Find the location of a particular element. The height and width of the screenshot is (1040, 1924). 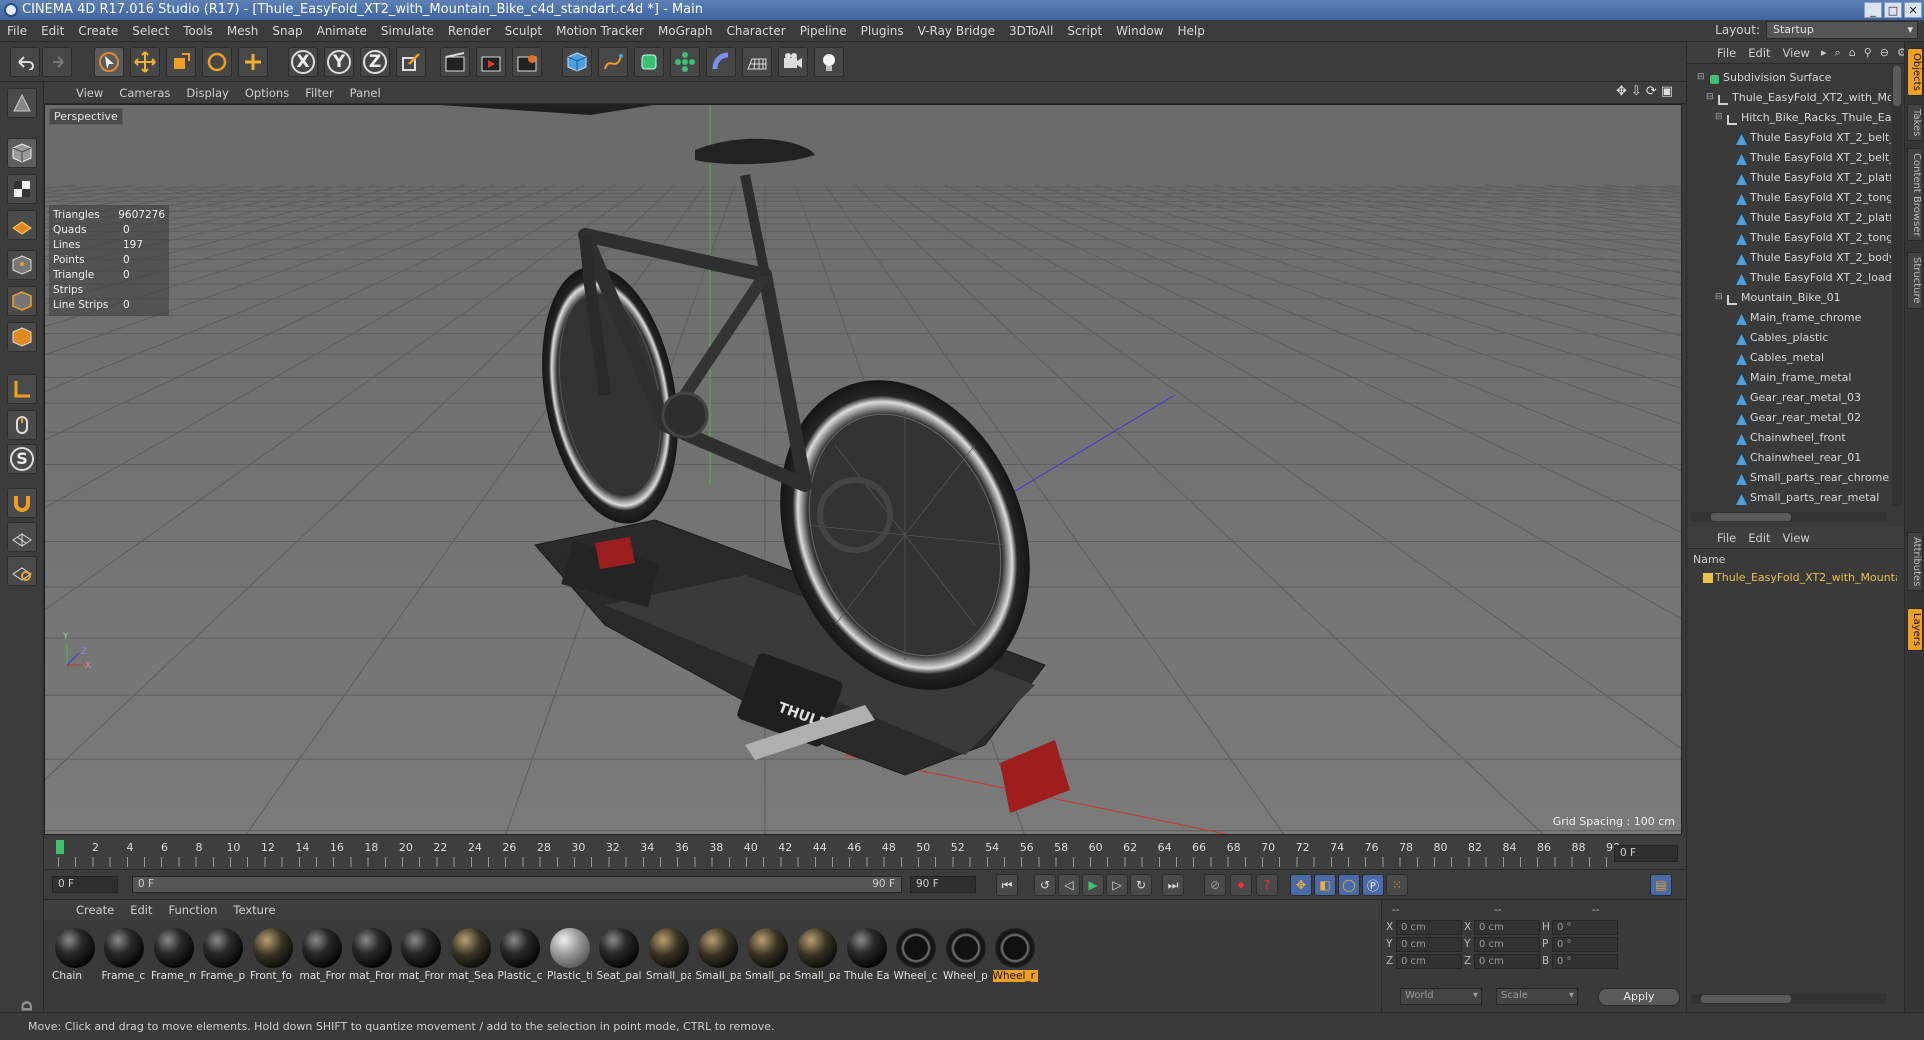

rotation-keys-button: ◯ is located at coordinates (1349, 885).